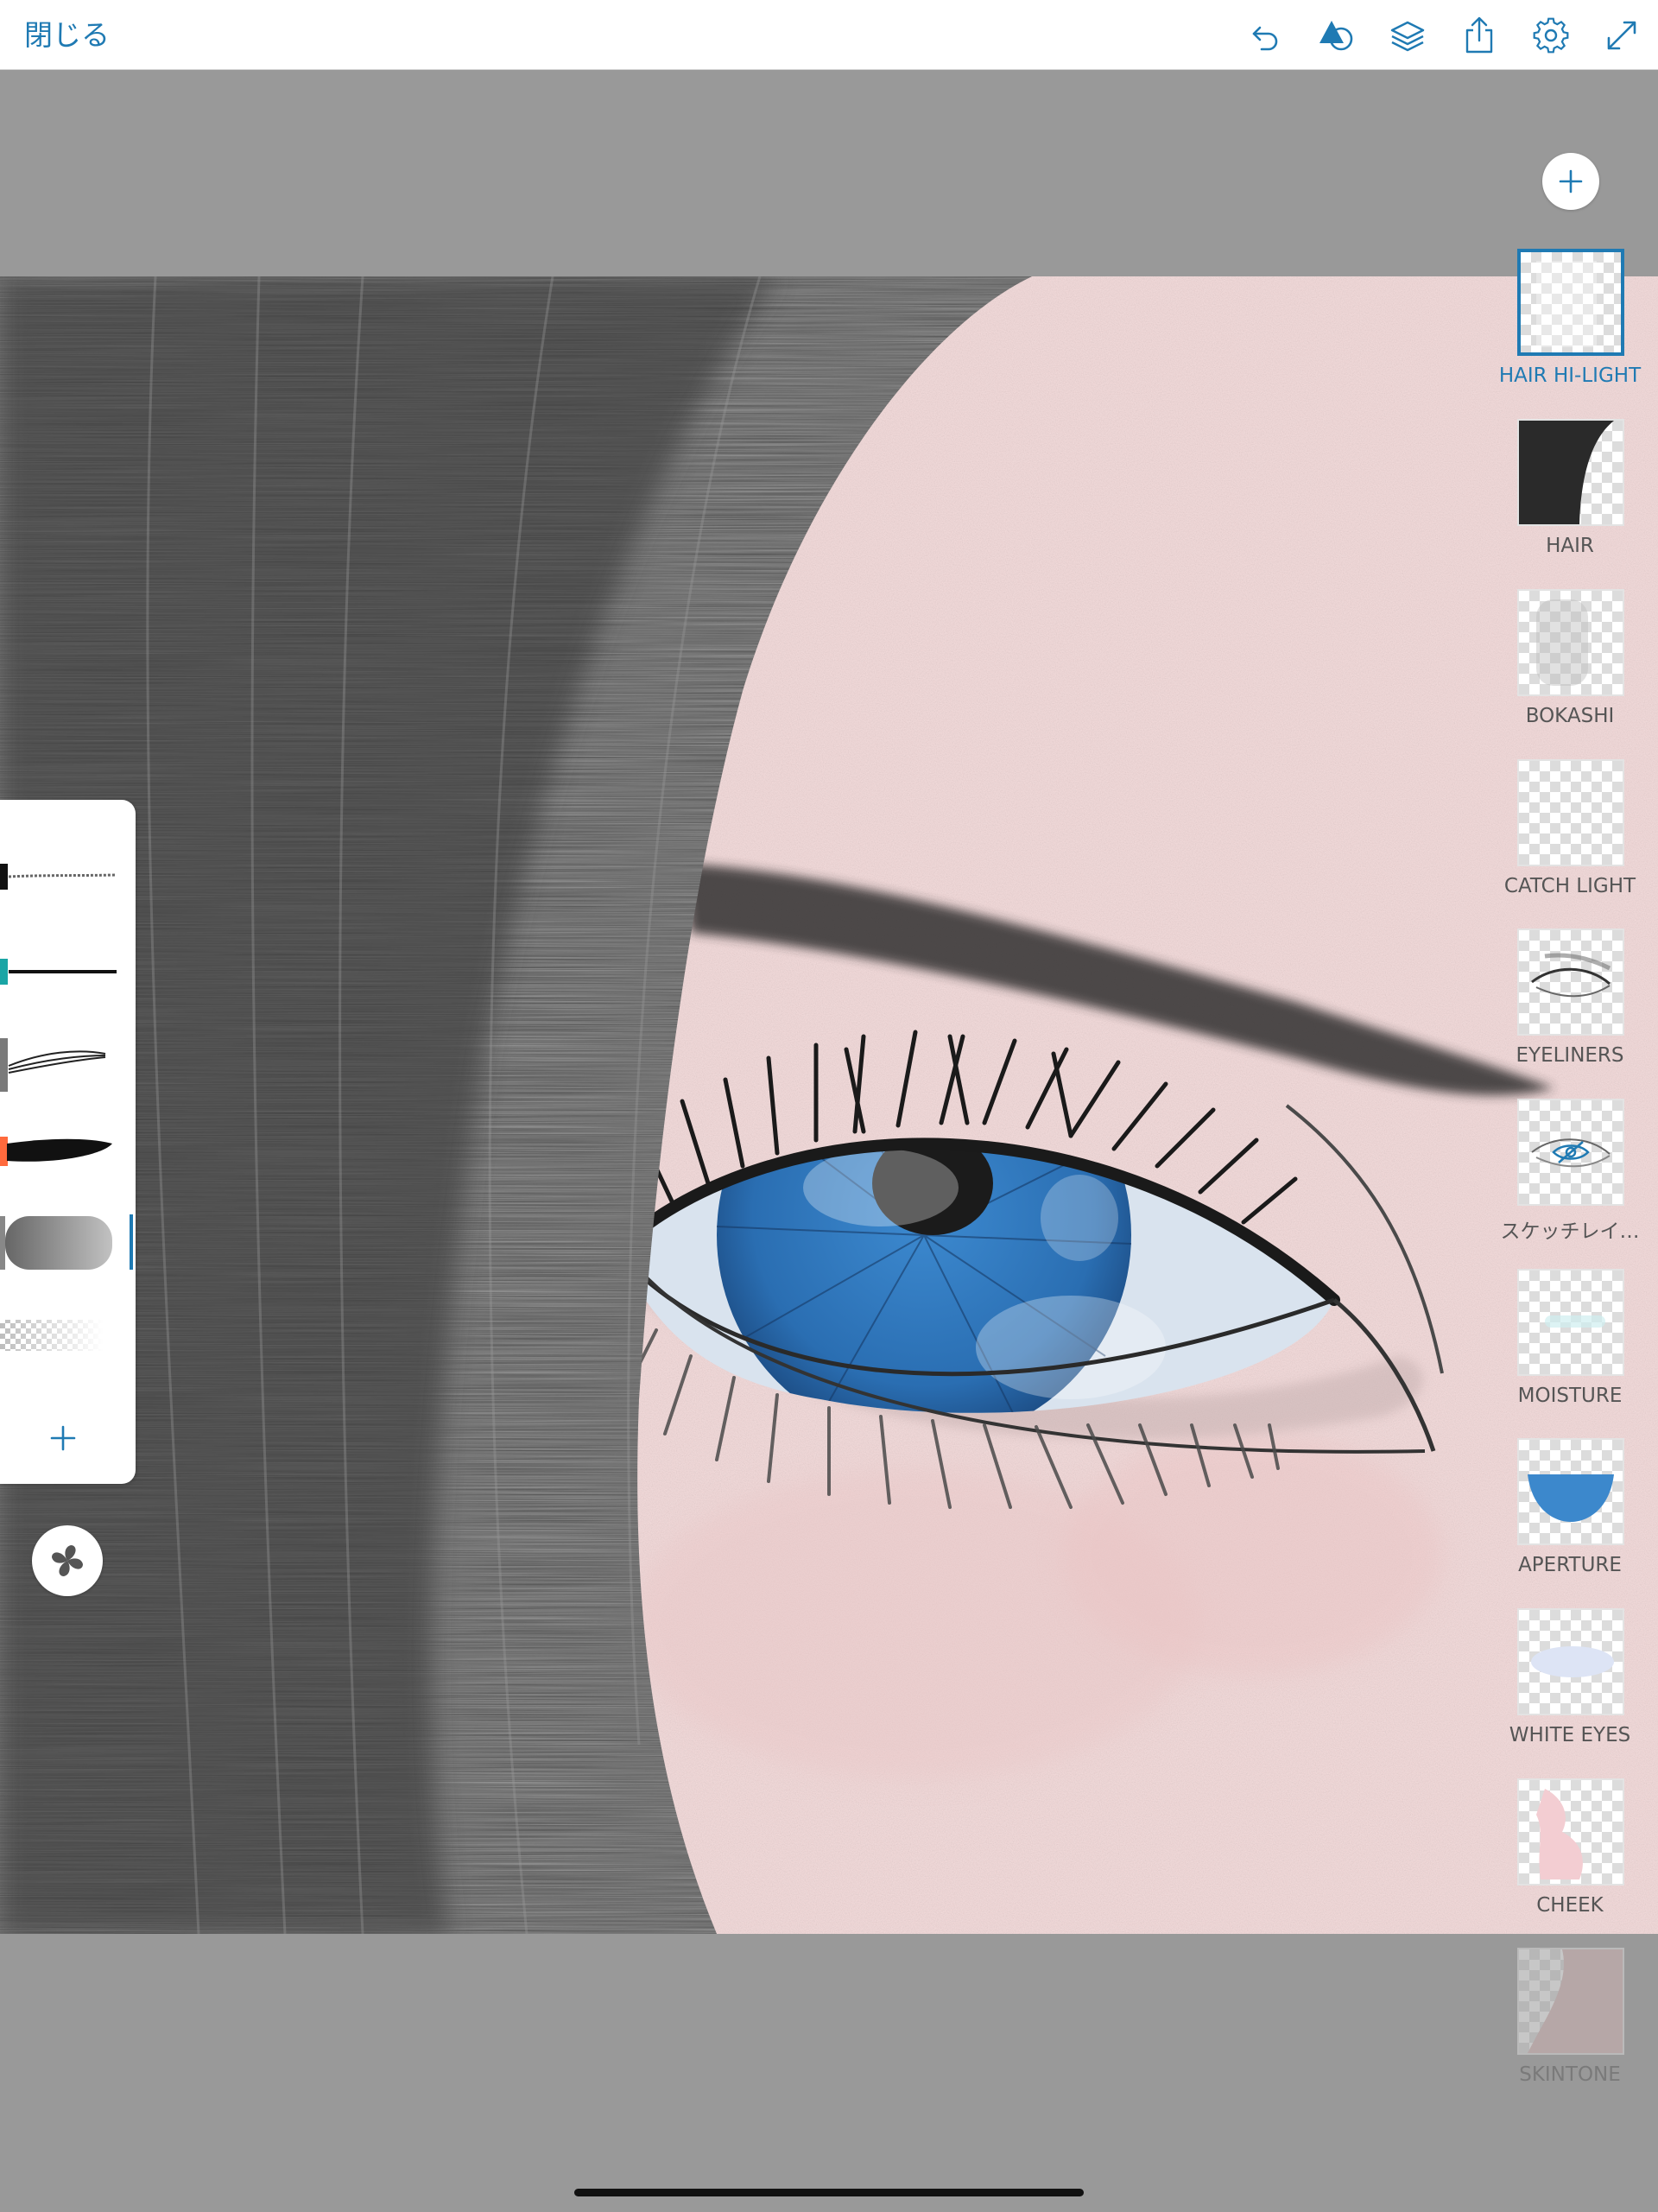 The height and width of the screenshot is (2212, 1658). I want to click on eye-hidden-icon, so click(1571, 1152).